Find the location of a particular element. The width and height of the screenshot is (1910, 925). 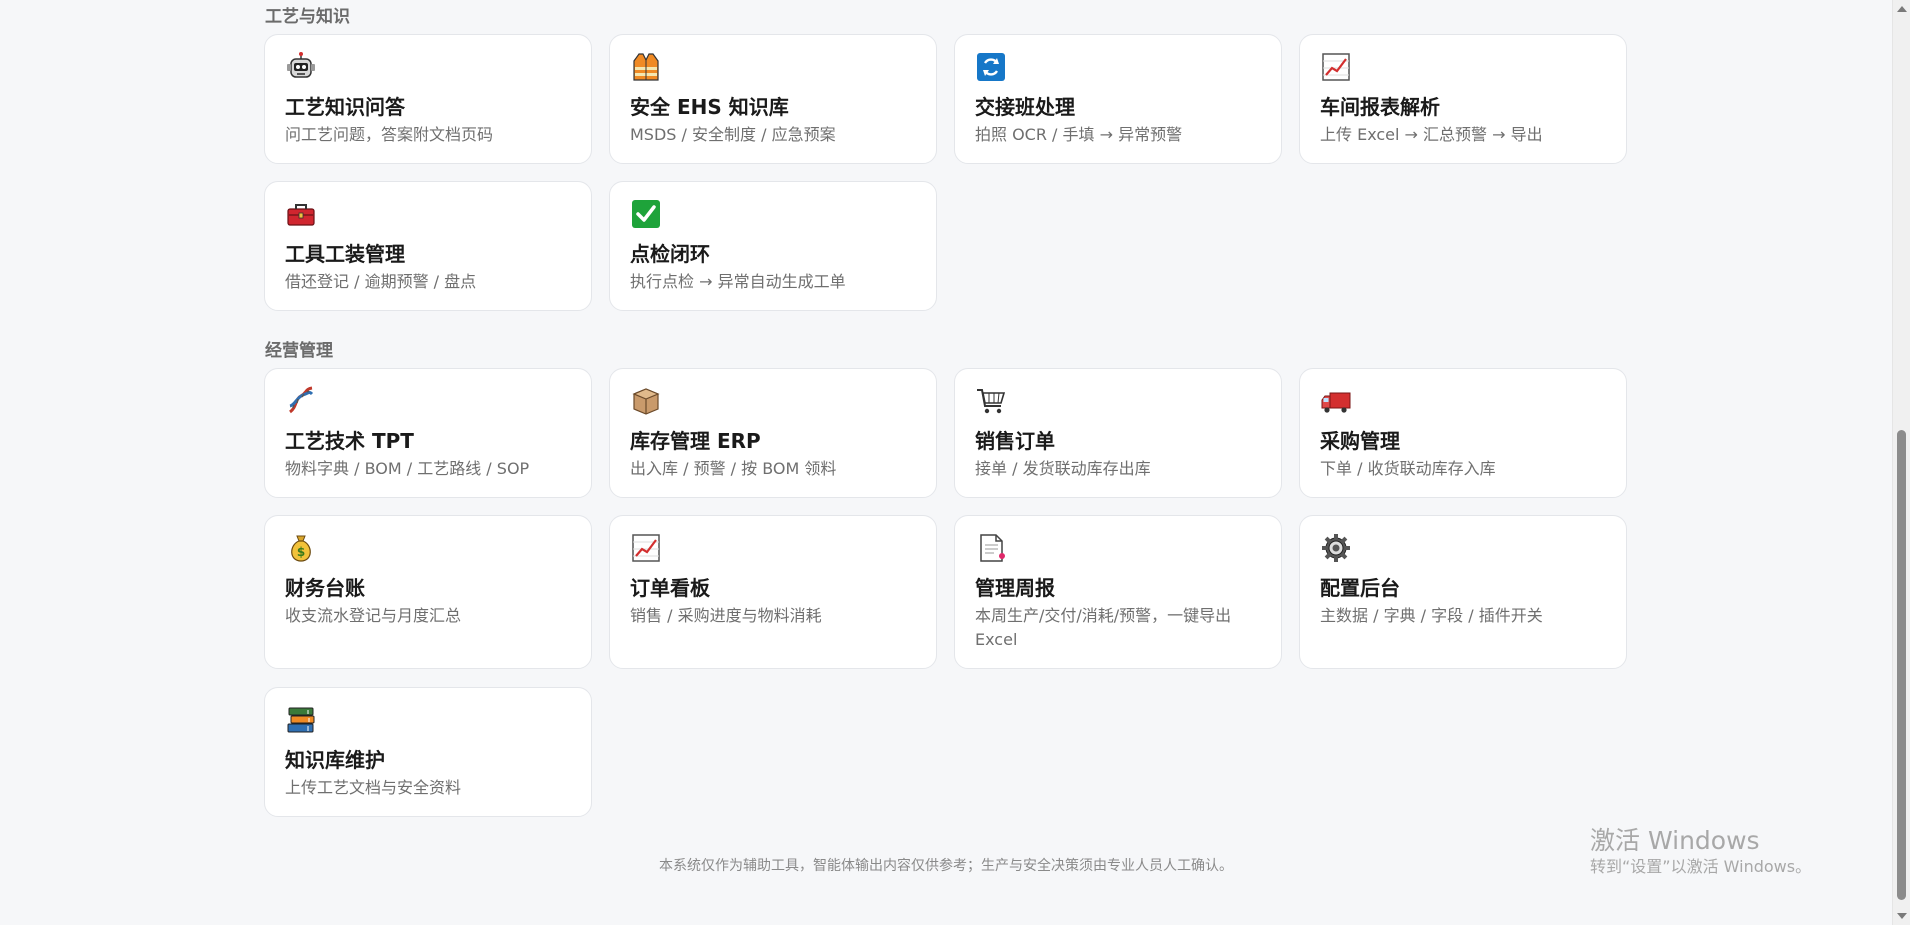

windows-activation-watermark: 激活 Windows 转到“设置”以激活 Windows。 is located at coordinates (1700, 852).